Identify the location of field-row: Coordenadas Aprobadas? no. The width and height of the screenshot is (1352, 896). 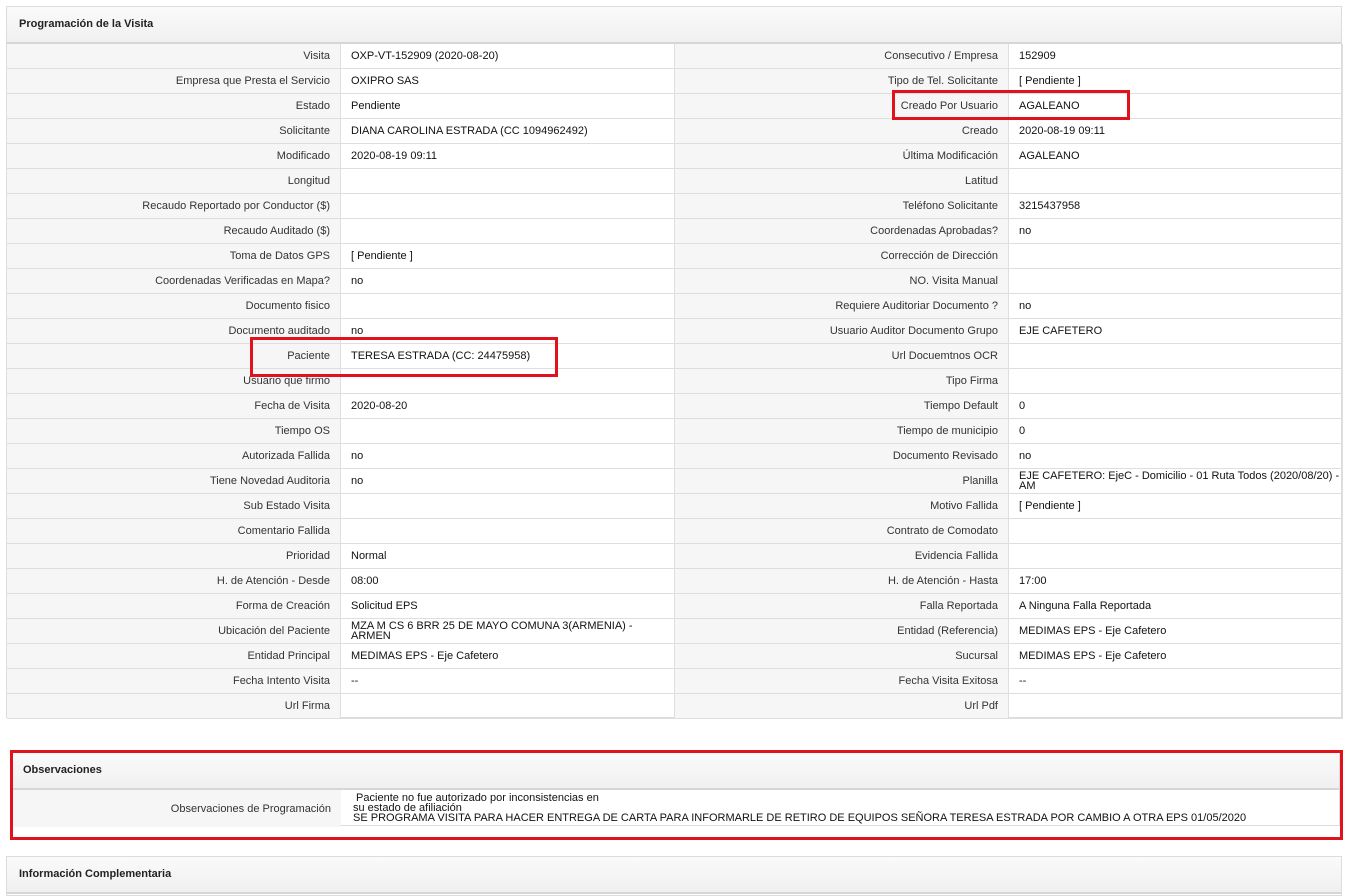
(1009, 231).